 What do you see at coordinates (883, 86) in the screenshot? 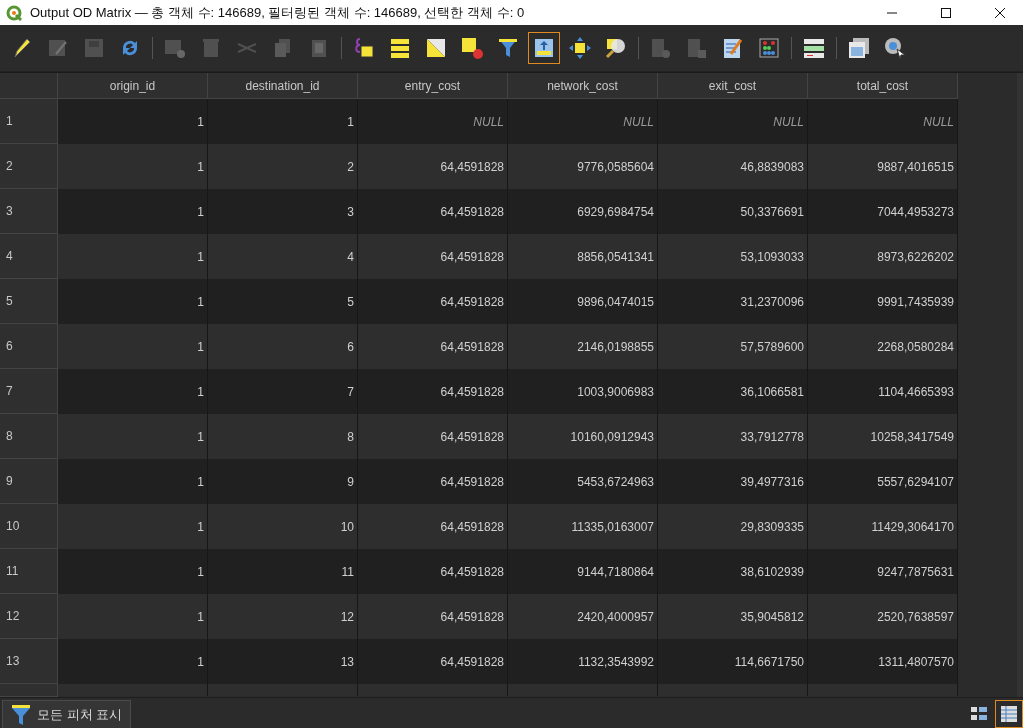
I see `column-header: total_cost` at bounding box center [883, 86].